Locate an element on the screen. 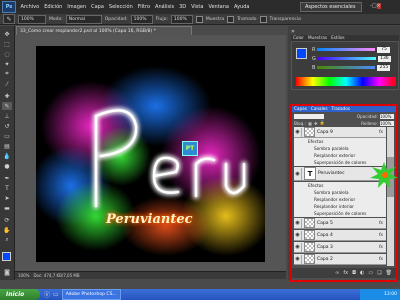 This screenshot has width=400, height=300. shape-tool-icon: ▬ is located at coordinates (7, 208).